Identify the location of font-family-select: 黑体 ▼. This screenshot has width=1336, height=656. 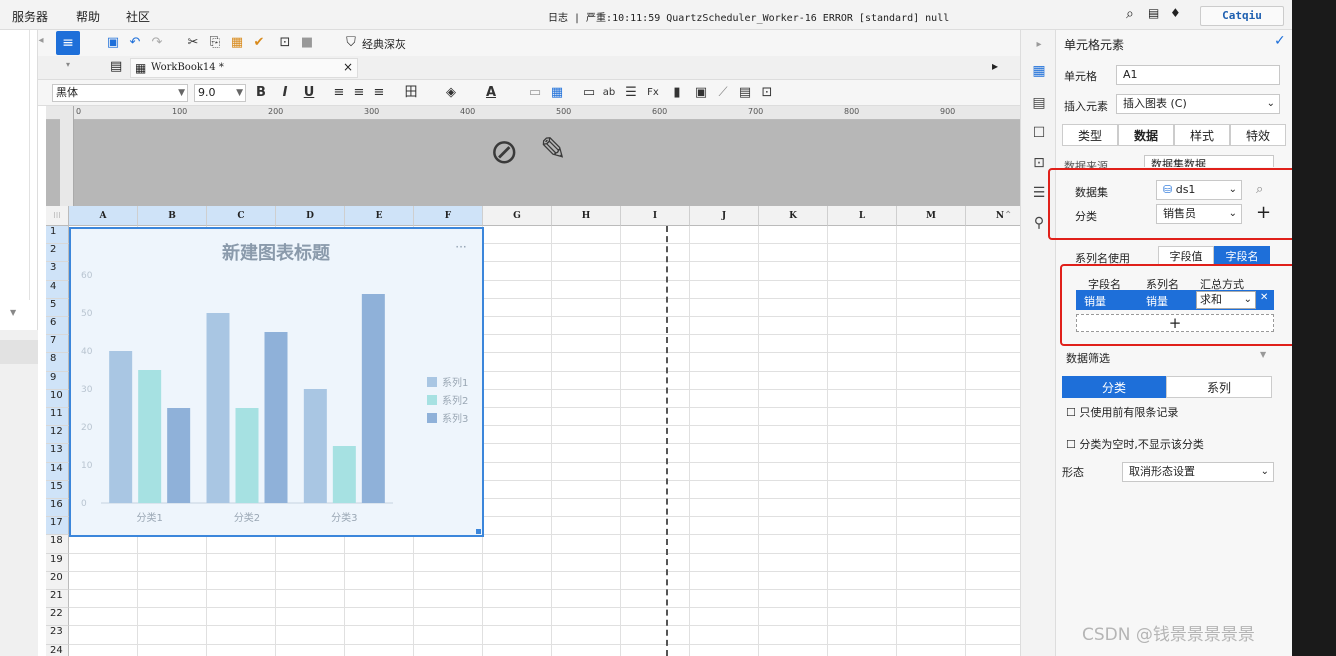
(120, 93).